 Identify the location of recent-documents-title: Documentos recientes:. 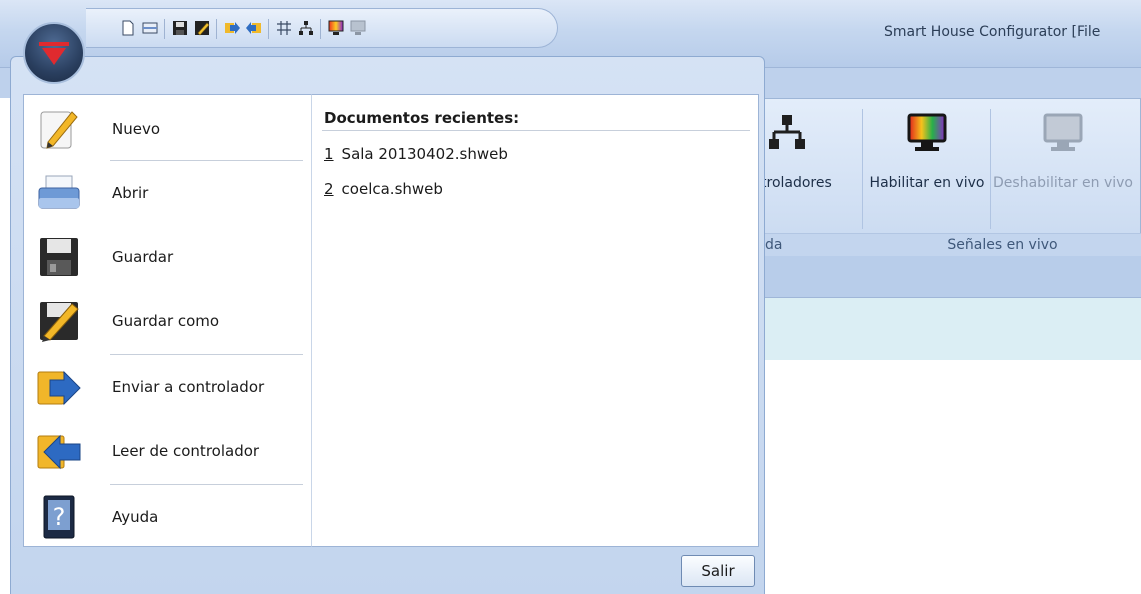
(422, 118).